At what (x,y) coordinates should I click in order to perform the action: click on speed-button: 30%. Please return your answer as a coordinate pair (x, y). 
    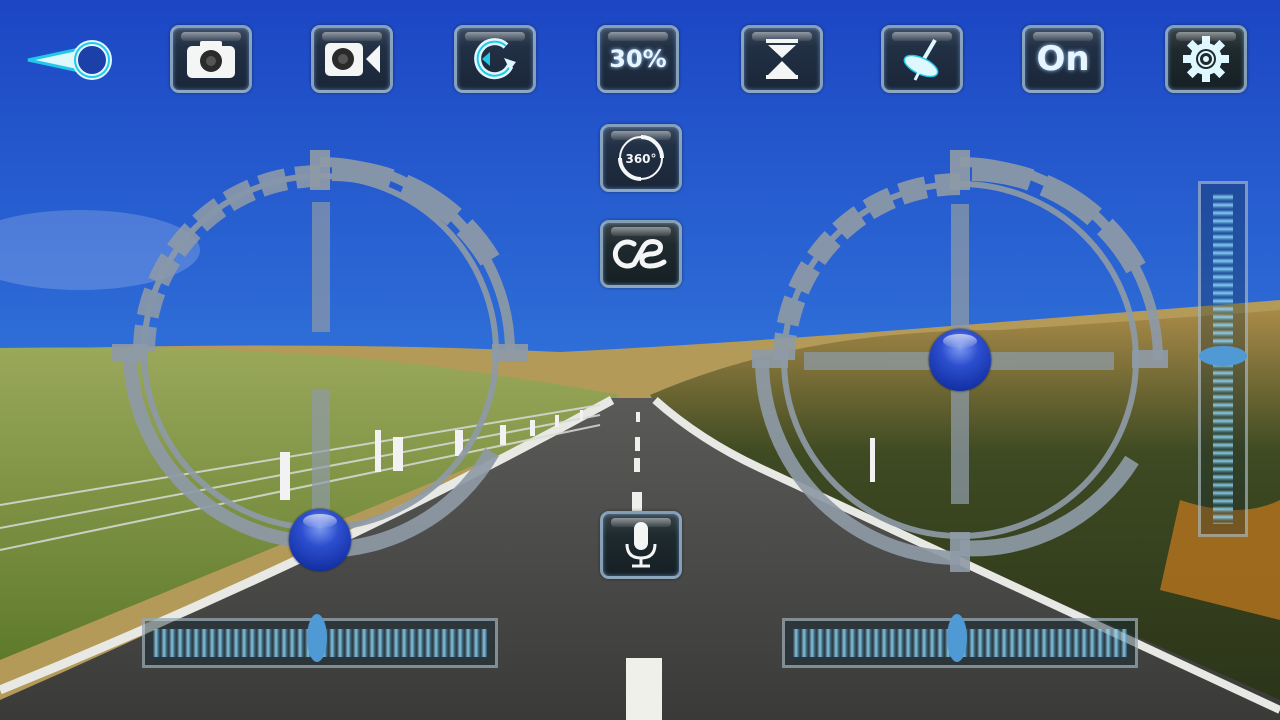
    Looking at the image, I should click on (638, 59).